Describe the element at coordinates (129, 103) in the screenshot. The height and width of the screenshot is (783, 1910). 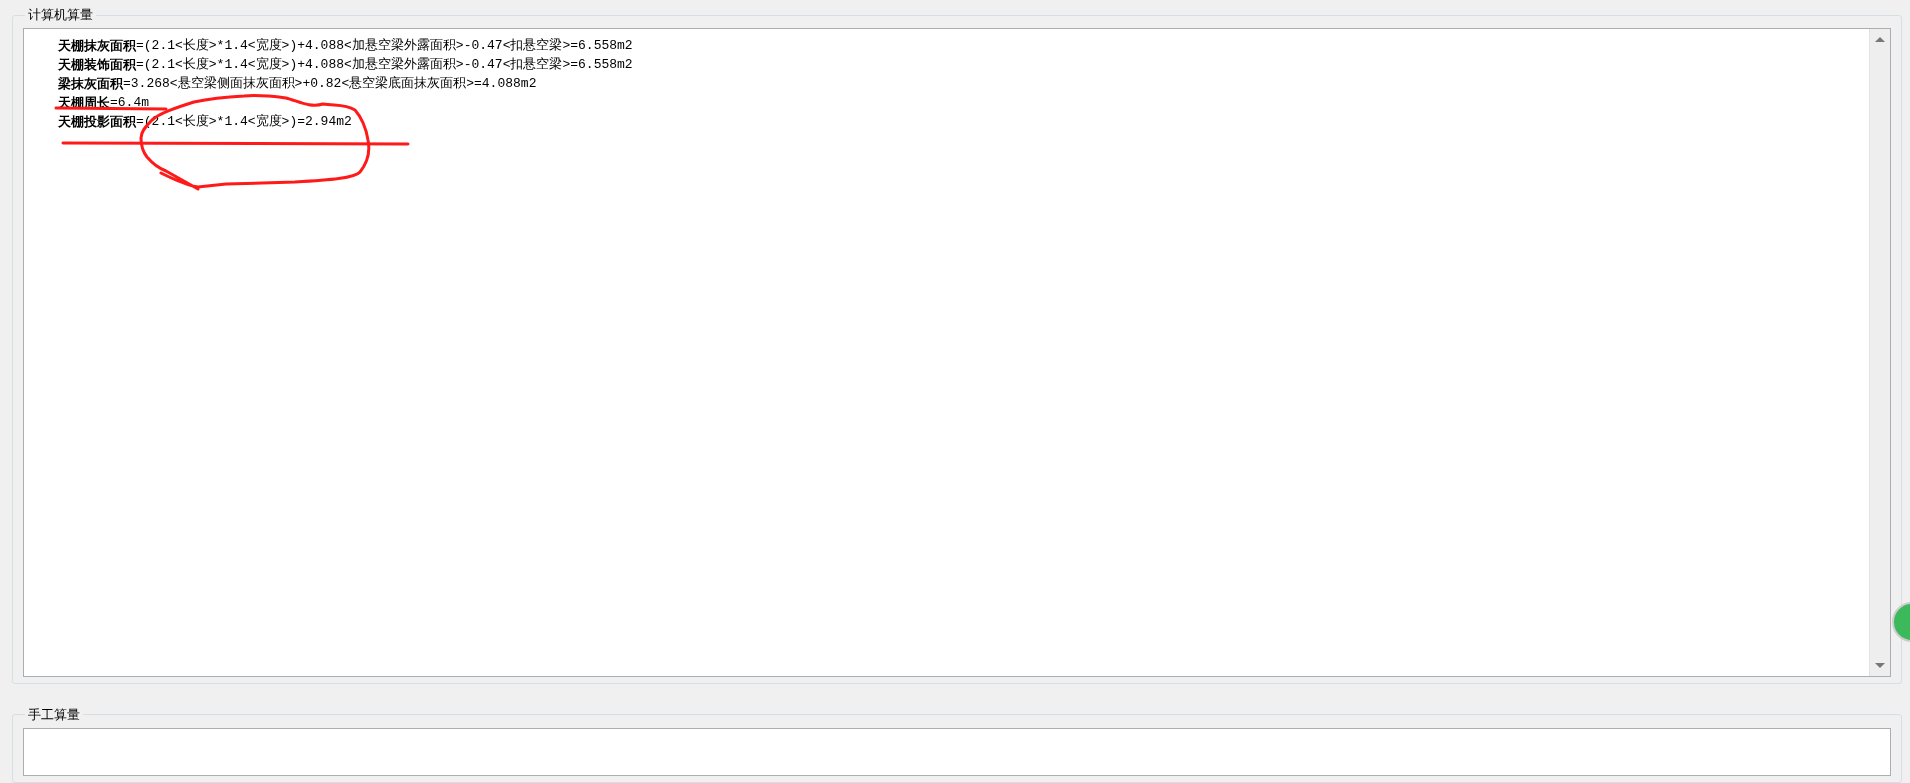
I see `quantity-formula: =6.4m` at that location.